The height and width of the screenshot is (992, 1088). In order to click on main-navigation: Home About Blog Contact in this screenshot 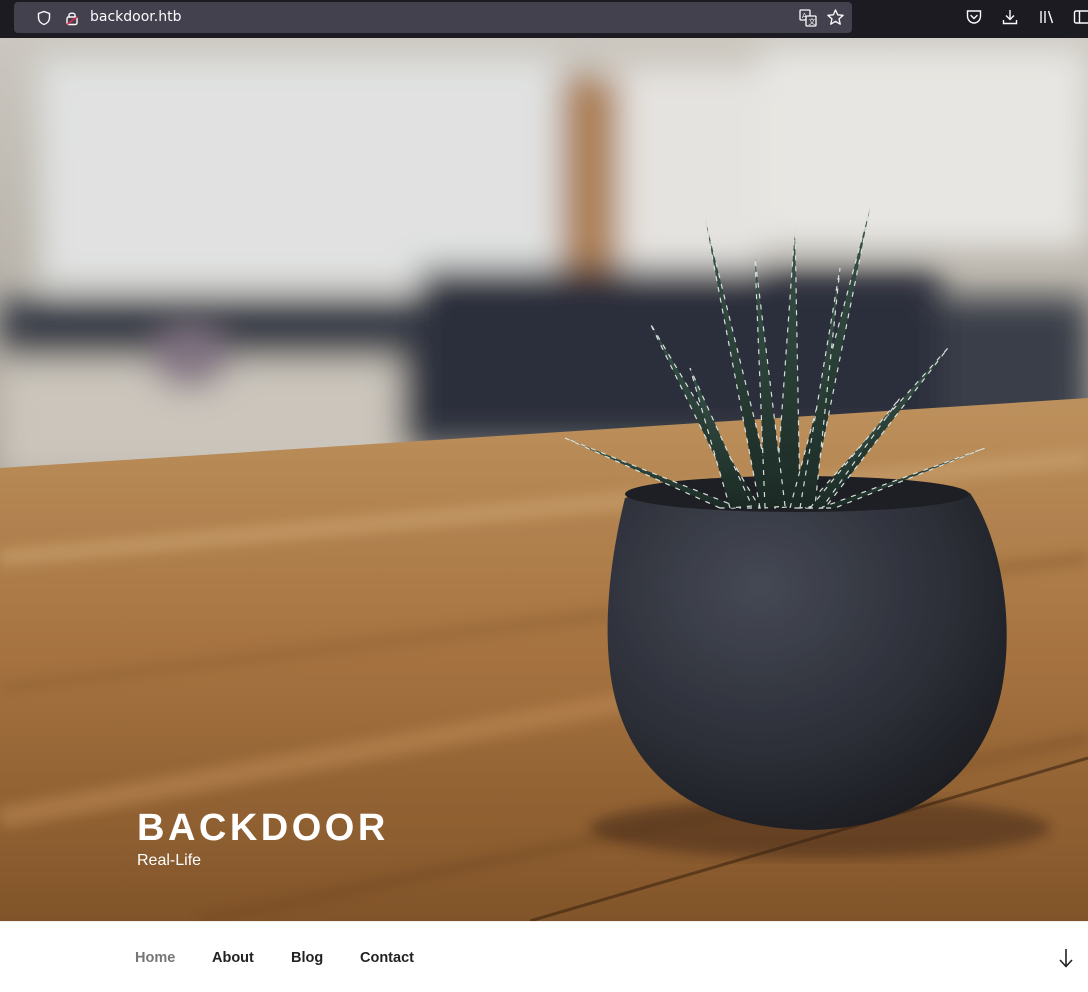, I will do `click(544, 956)`.